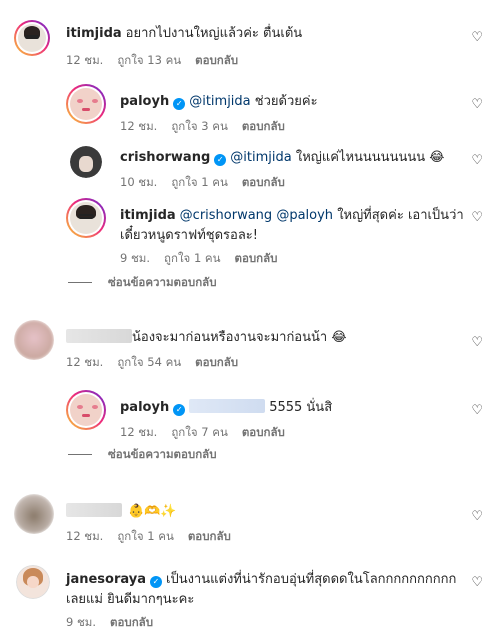 This screenshot has height=644, width=499. I want to click on comment-text: ช่วยด้วยค่ะ, so click(286, 101).